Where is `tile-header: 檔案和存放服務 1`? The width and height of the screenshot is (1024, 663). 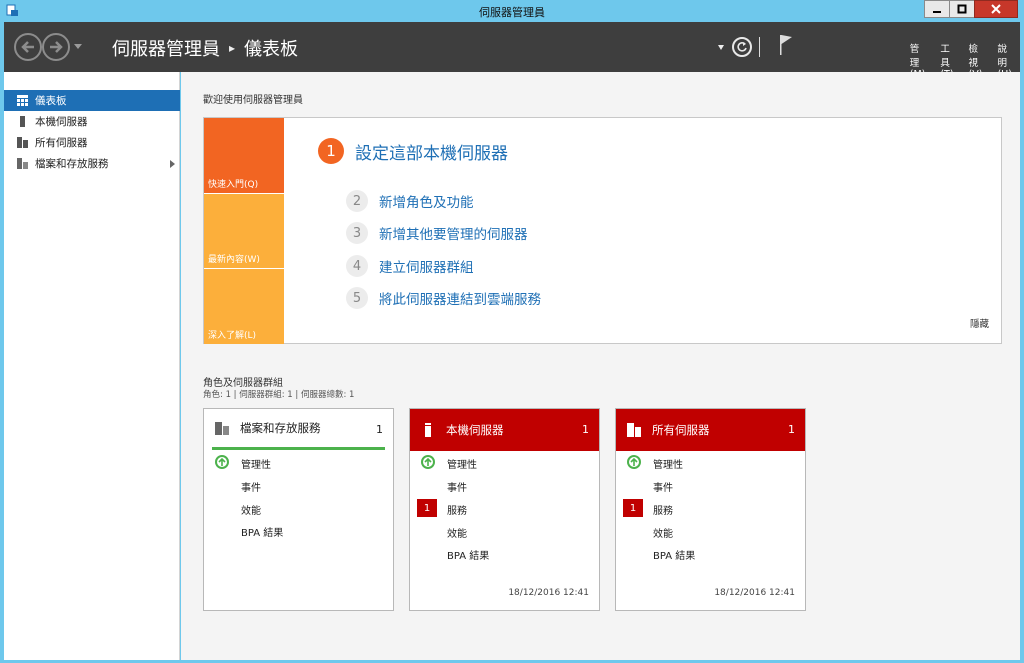
tile-header: 檔案和存放服務 1 is located at coordinates (298, 429).